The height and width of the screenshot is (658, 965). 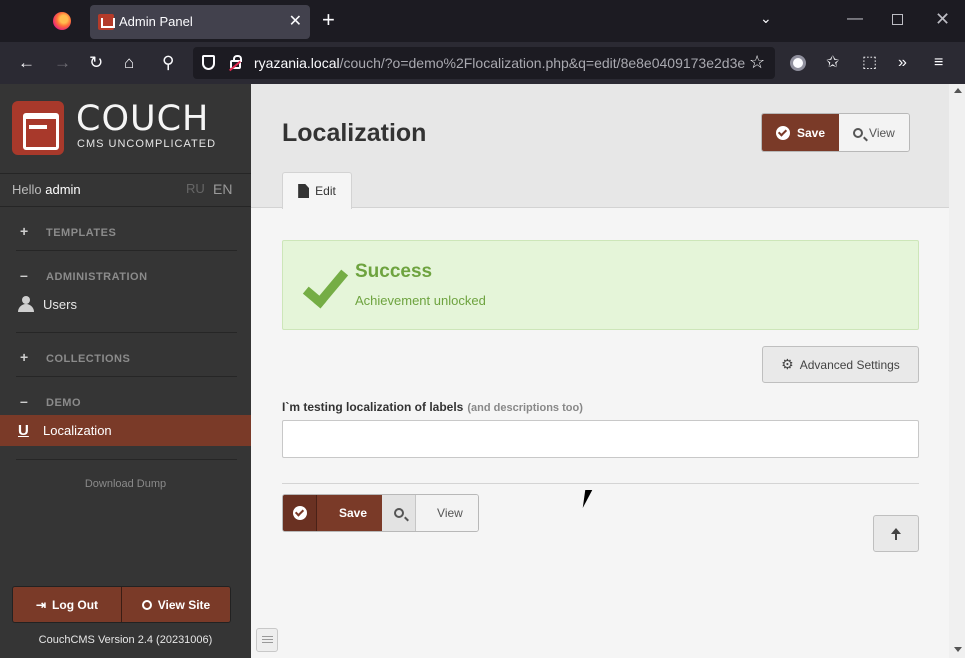 What do you see at coordinates (832, 63) in the screenshot?
I see `pocket-icon: ✩` at bounding box center [832, 63].